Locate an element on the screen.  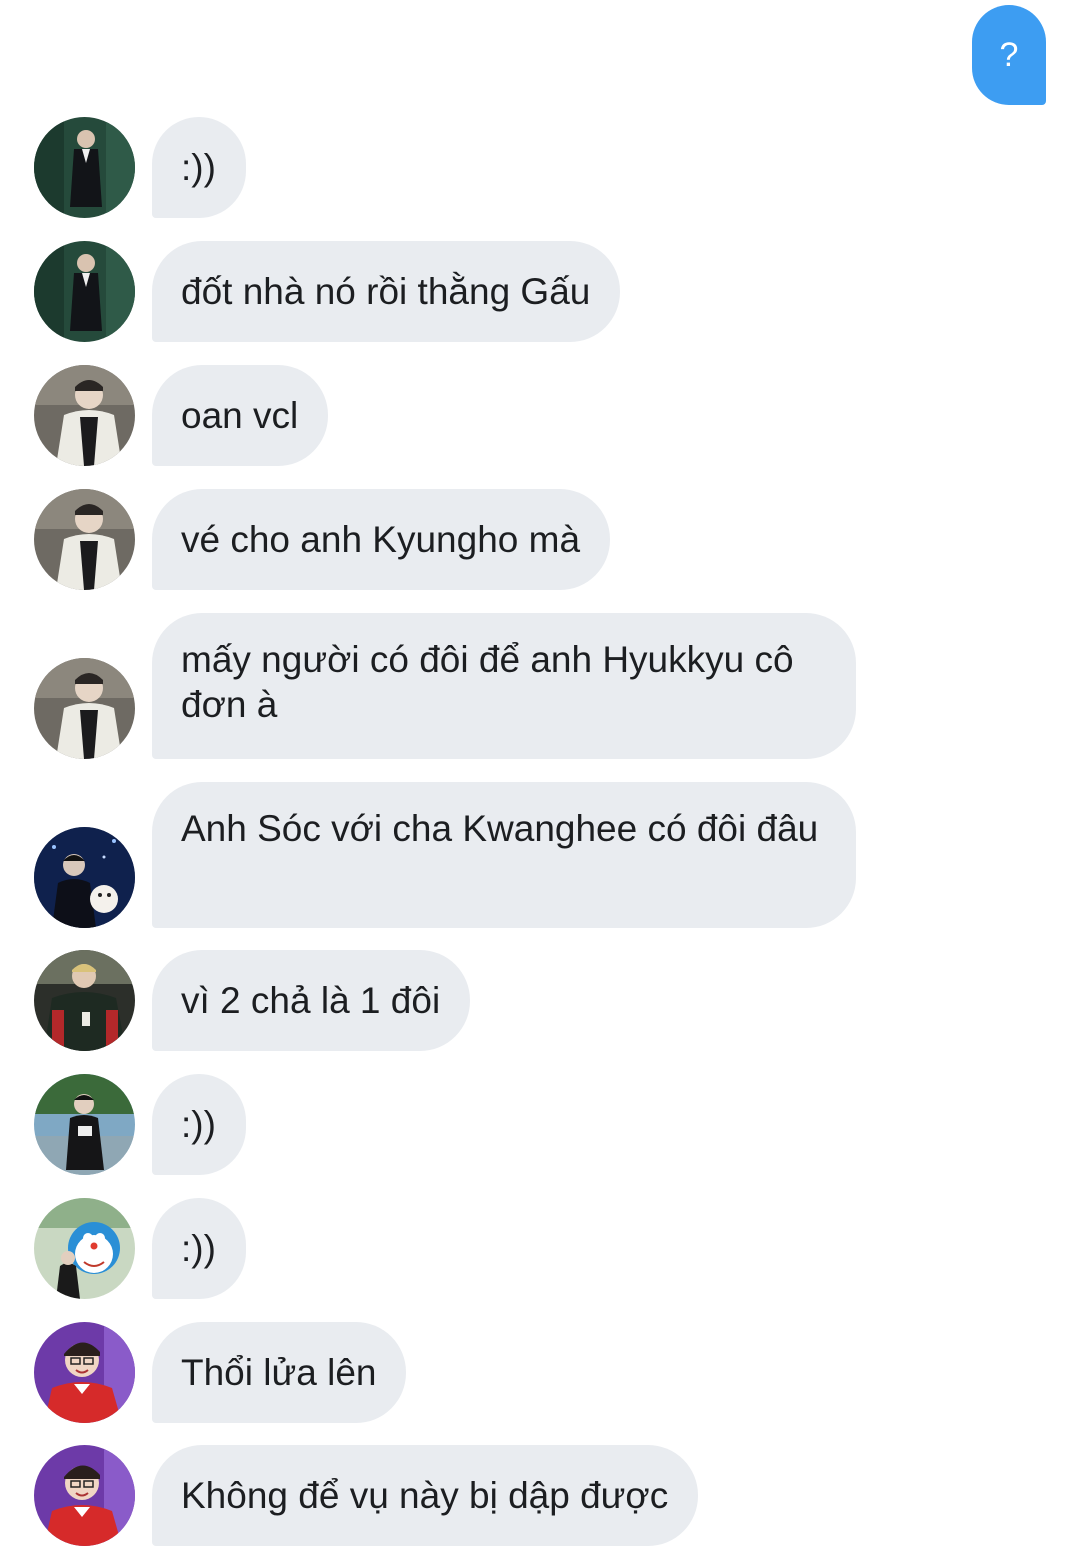
message-bubble: đốt nhà nó rồi thằng Gấu is located at coordinates (386, 291).